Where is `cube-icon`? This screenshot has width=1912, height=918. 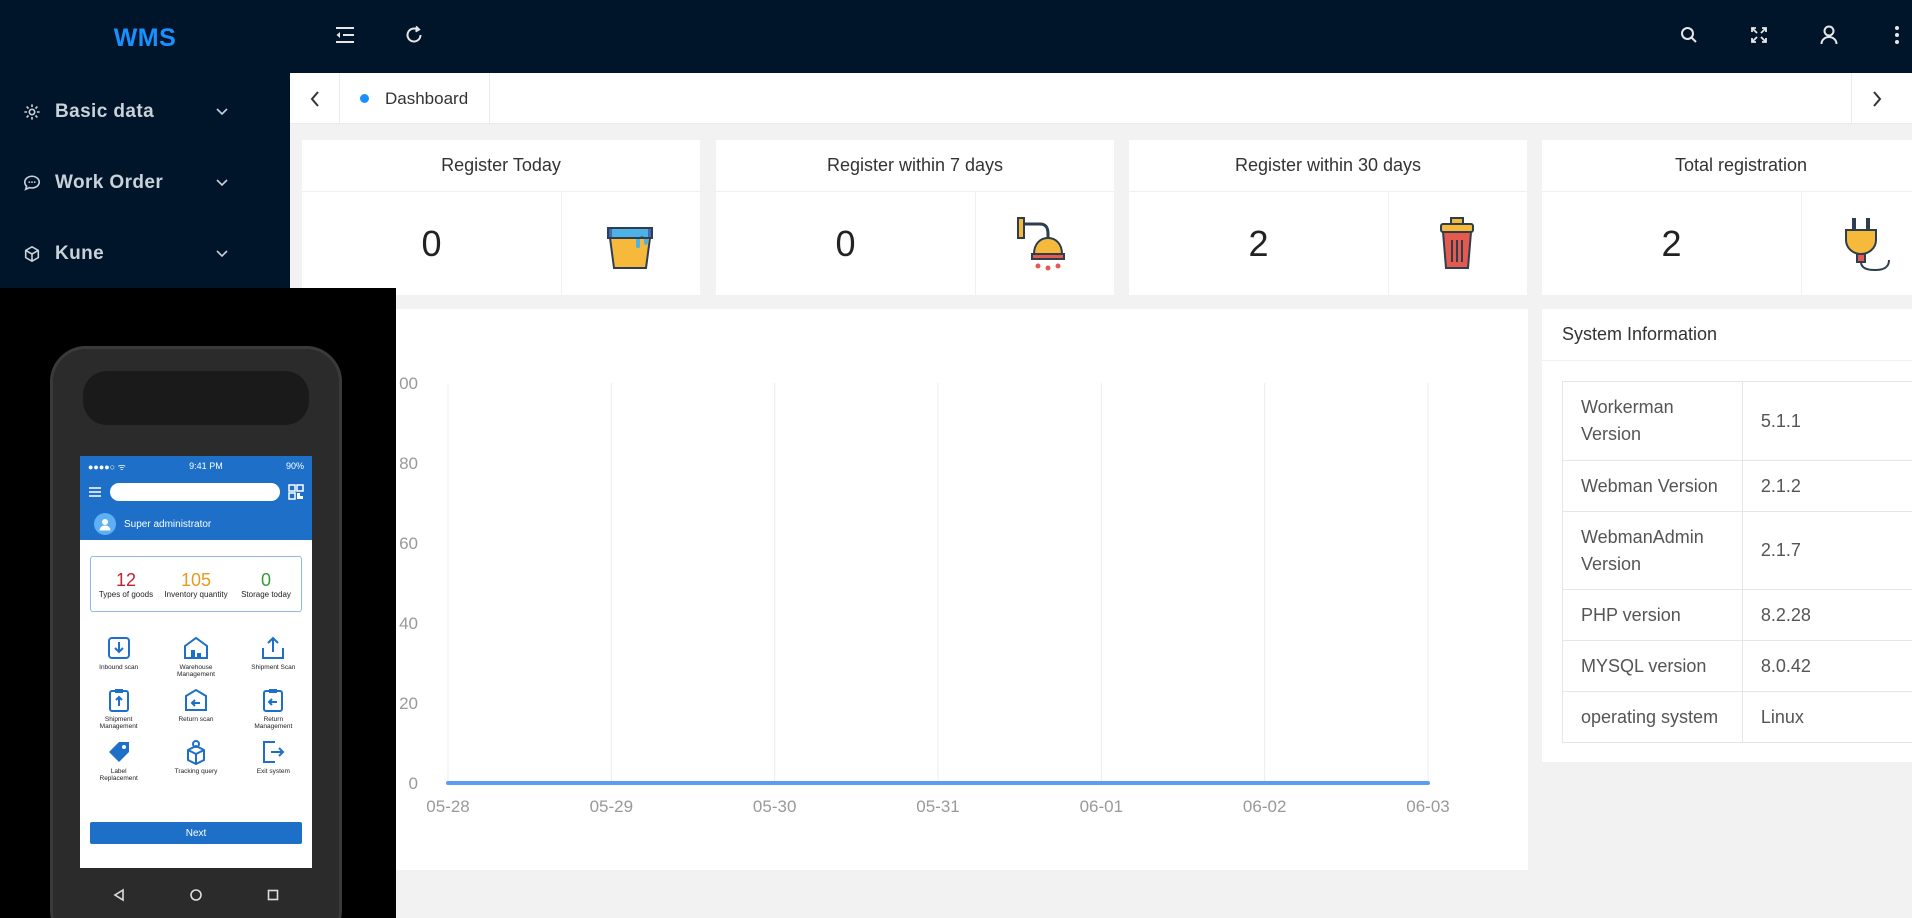 cube-icon is located at coordinates (32, 254).